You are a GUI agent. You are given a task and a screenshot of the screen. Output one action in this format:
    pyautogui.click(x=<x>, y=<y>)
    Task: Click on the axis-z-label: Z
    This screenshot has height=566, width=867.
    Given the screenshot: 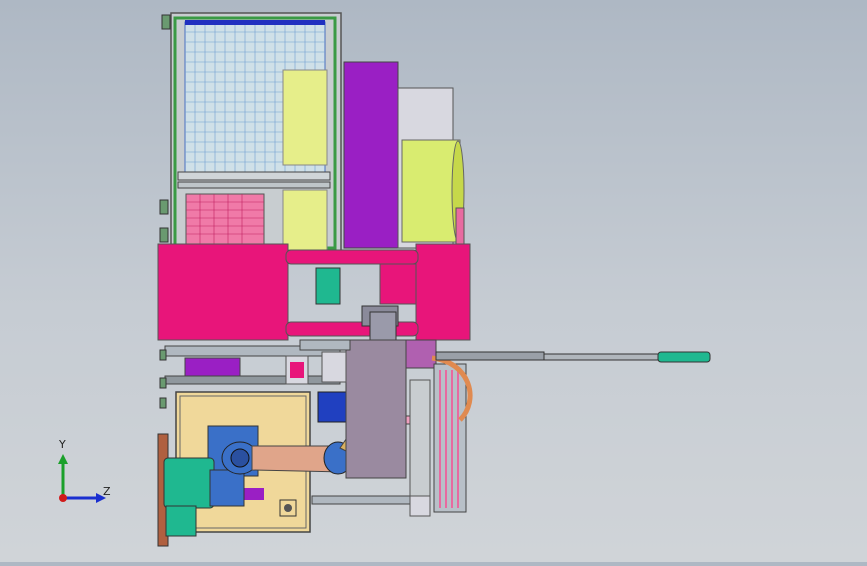 What is the action you would take?
    pyautogui.click(x=107, y=491)
    